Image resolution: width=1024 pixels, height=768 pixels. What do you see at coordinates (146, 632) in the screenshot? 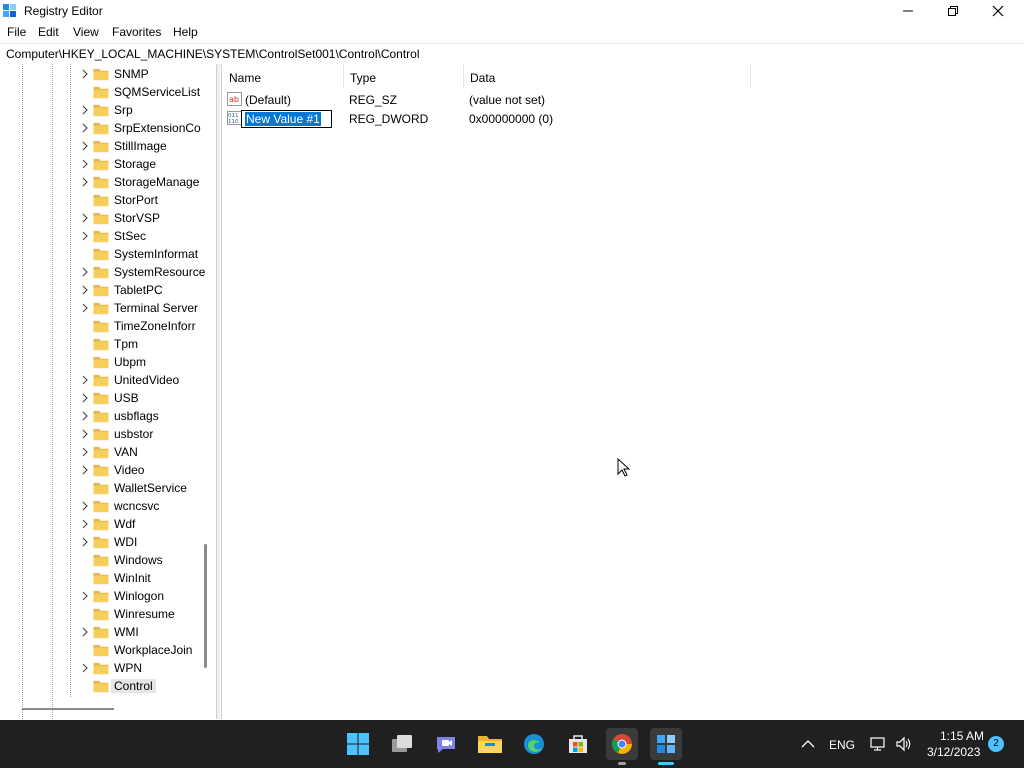
I see `tree-node: WMI` at bounding box center [146, 632].